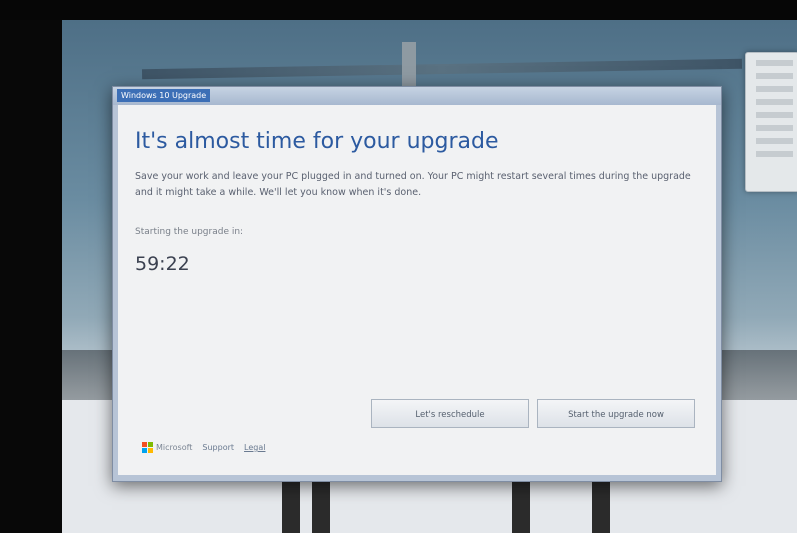  What do you see at coordinates (31, 266) in the screenshot?
I see `monitor-bezel` at bounding box center [31, 266].